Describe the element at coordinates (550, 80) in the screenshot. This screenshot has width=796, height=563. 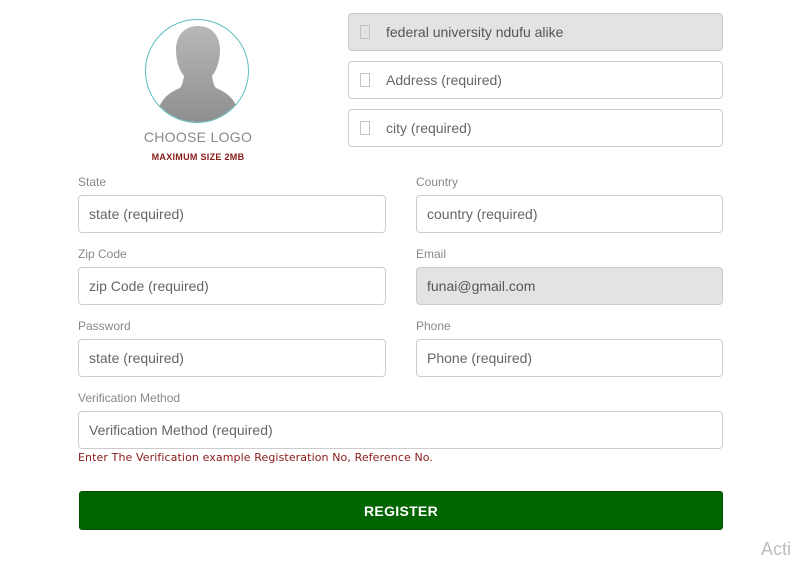
I see `address-input` at that location.